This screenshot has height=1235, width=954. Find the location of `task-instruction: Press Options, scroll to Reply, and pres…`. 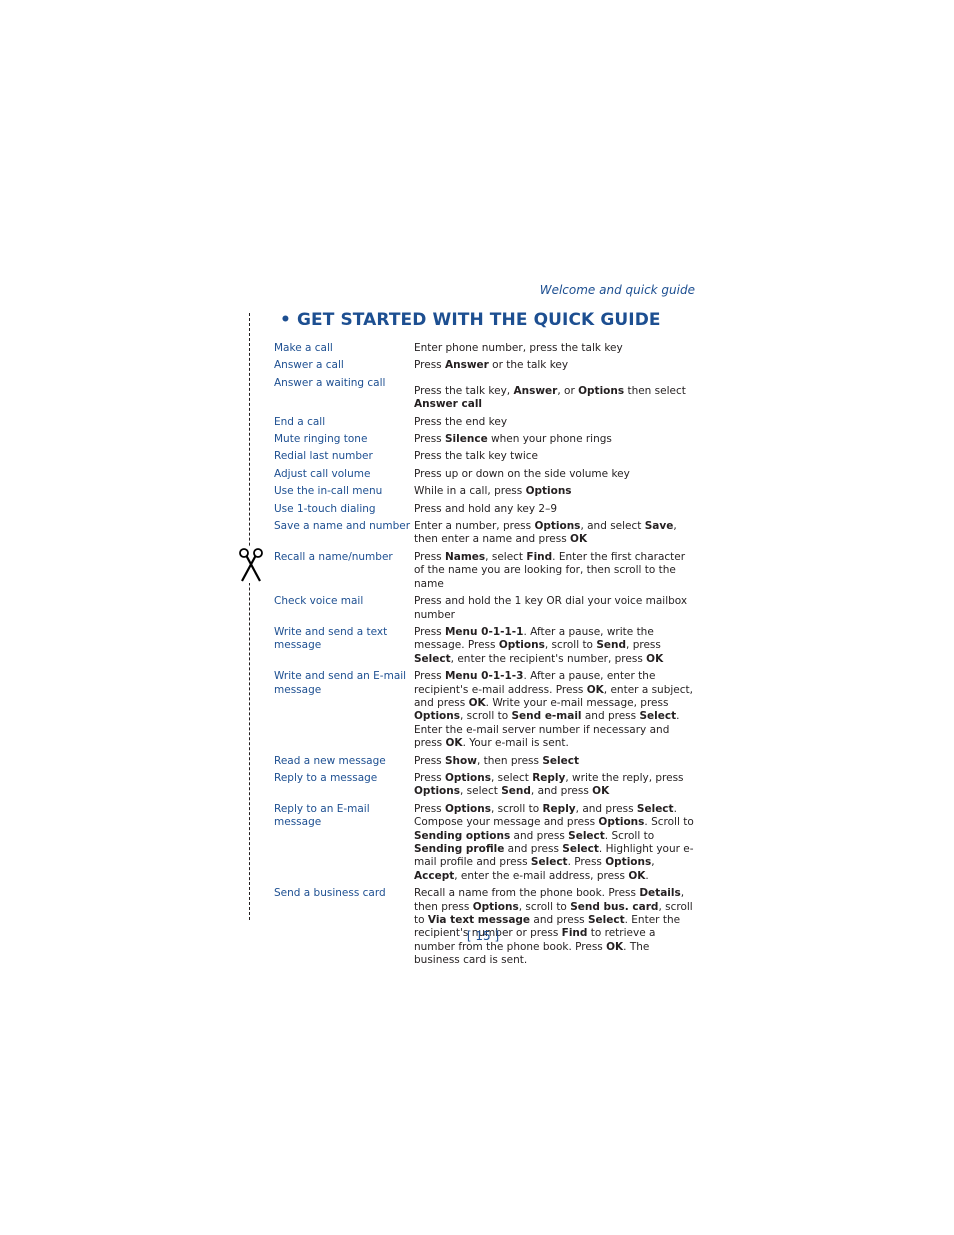

task-instruction: Press Options, scroll to Reply, and pres… is located at coordinates (554, 842).